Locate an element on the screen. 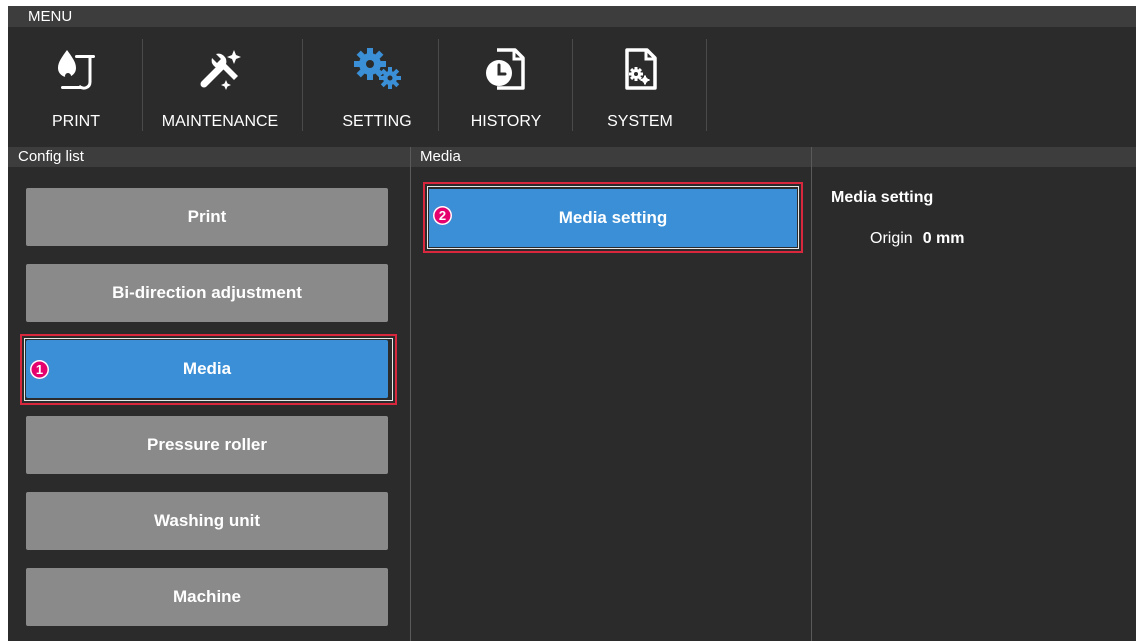 The image size is (1136, 641). config-bi-direction-adjustment-button: Bi-direction adjustment is located at coordinates (207, 293).